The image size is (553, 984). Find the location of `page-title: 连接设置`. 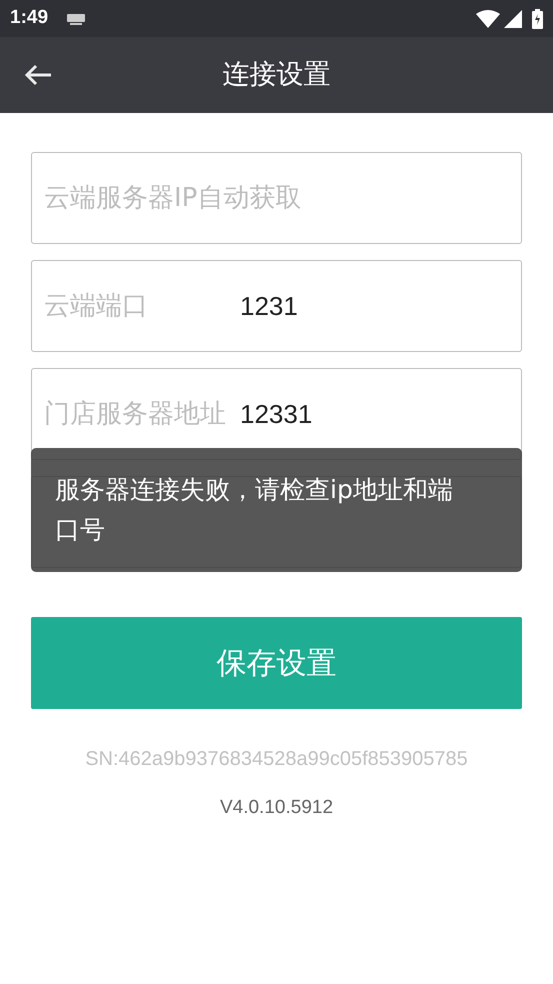

page-title: 连接设置 is located at coordinates (276, 75).